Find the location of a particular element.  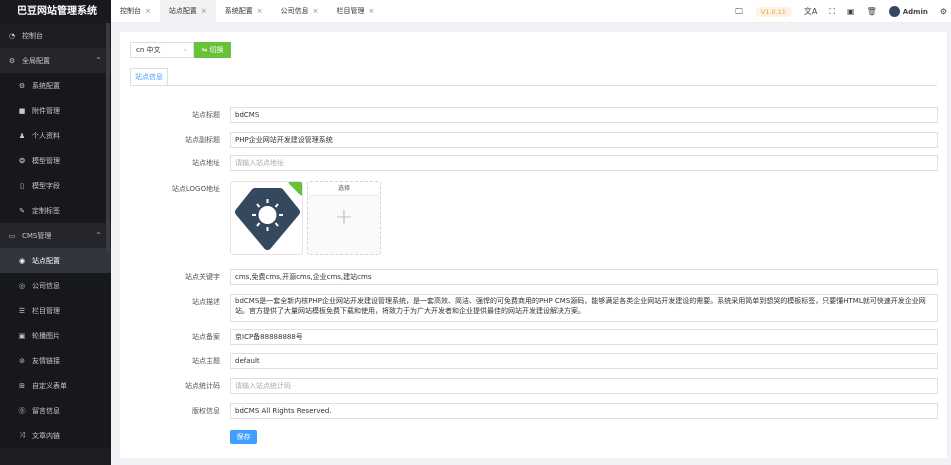

trash-icon: 🗑 is located at coordinates (872, 11).